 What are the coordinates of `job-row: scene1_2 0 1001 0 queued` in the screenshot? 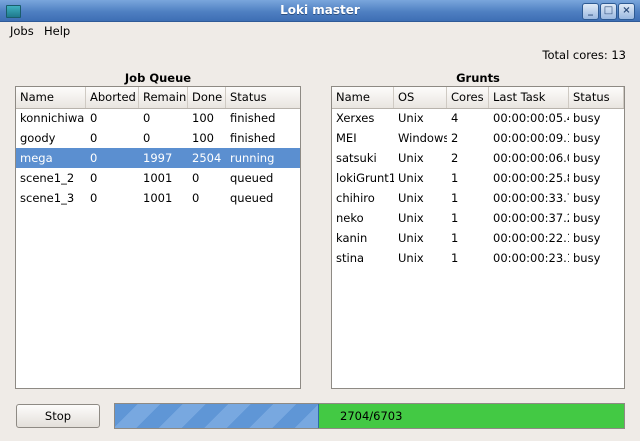 It's located at (158, 178).